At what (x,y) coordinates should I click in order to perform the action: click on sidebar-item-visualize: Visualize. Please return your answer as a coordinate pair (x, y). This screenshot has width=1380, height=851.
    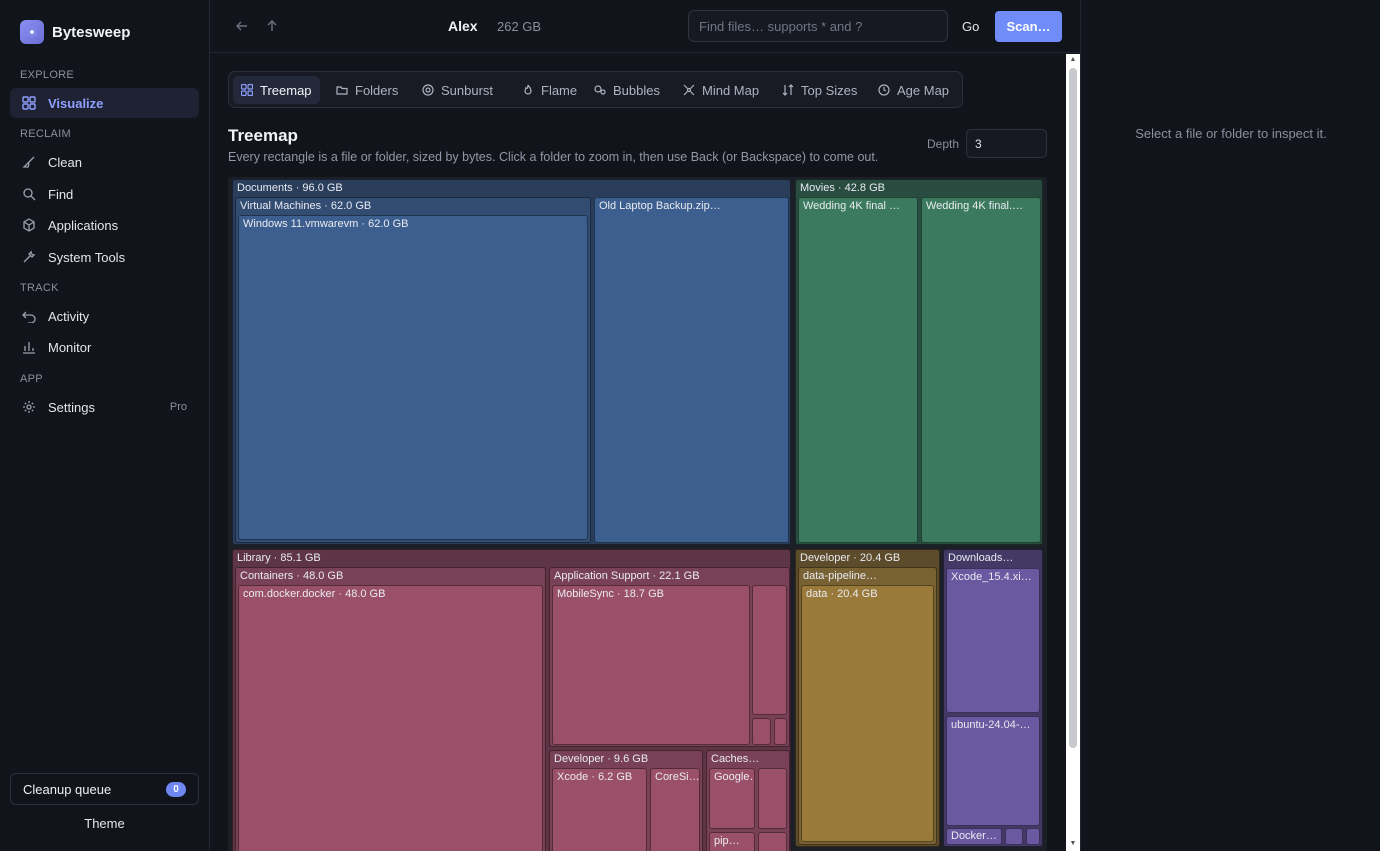
    Looking at the image, I should click on (104, 103).